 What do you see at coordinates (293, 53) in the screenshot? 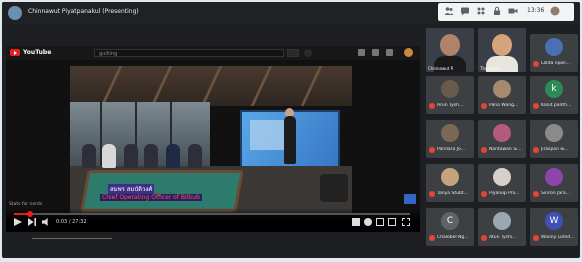
I see `search-button` at bounding box center [293, 53].